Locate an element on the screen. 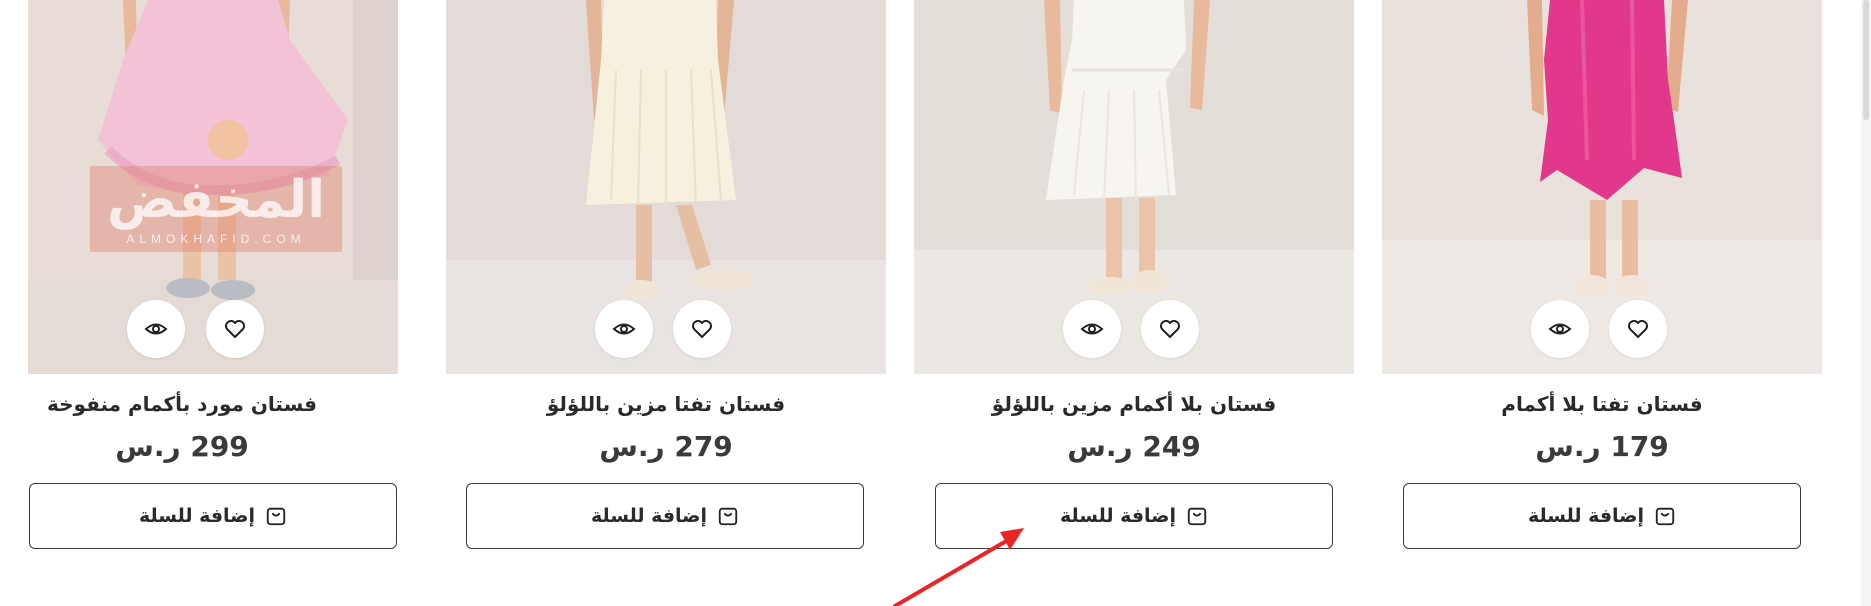 This screenshot has width=1871, height=606. product-price: 299 ر.س is located at coordinates (182, 446).